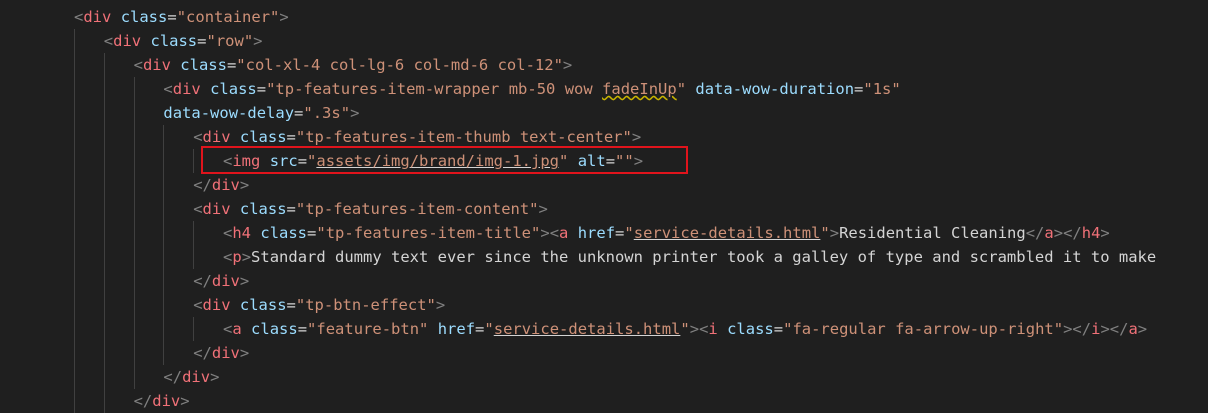 This screenshot has height=413, width=1208. Describe the element at coordinates (230, 41) in the screenshot. I see `code-token: "row"` at that location.